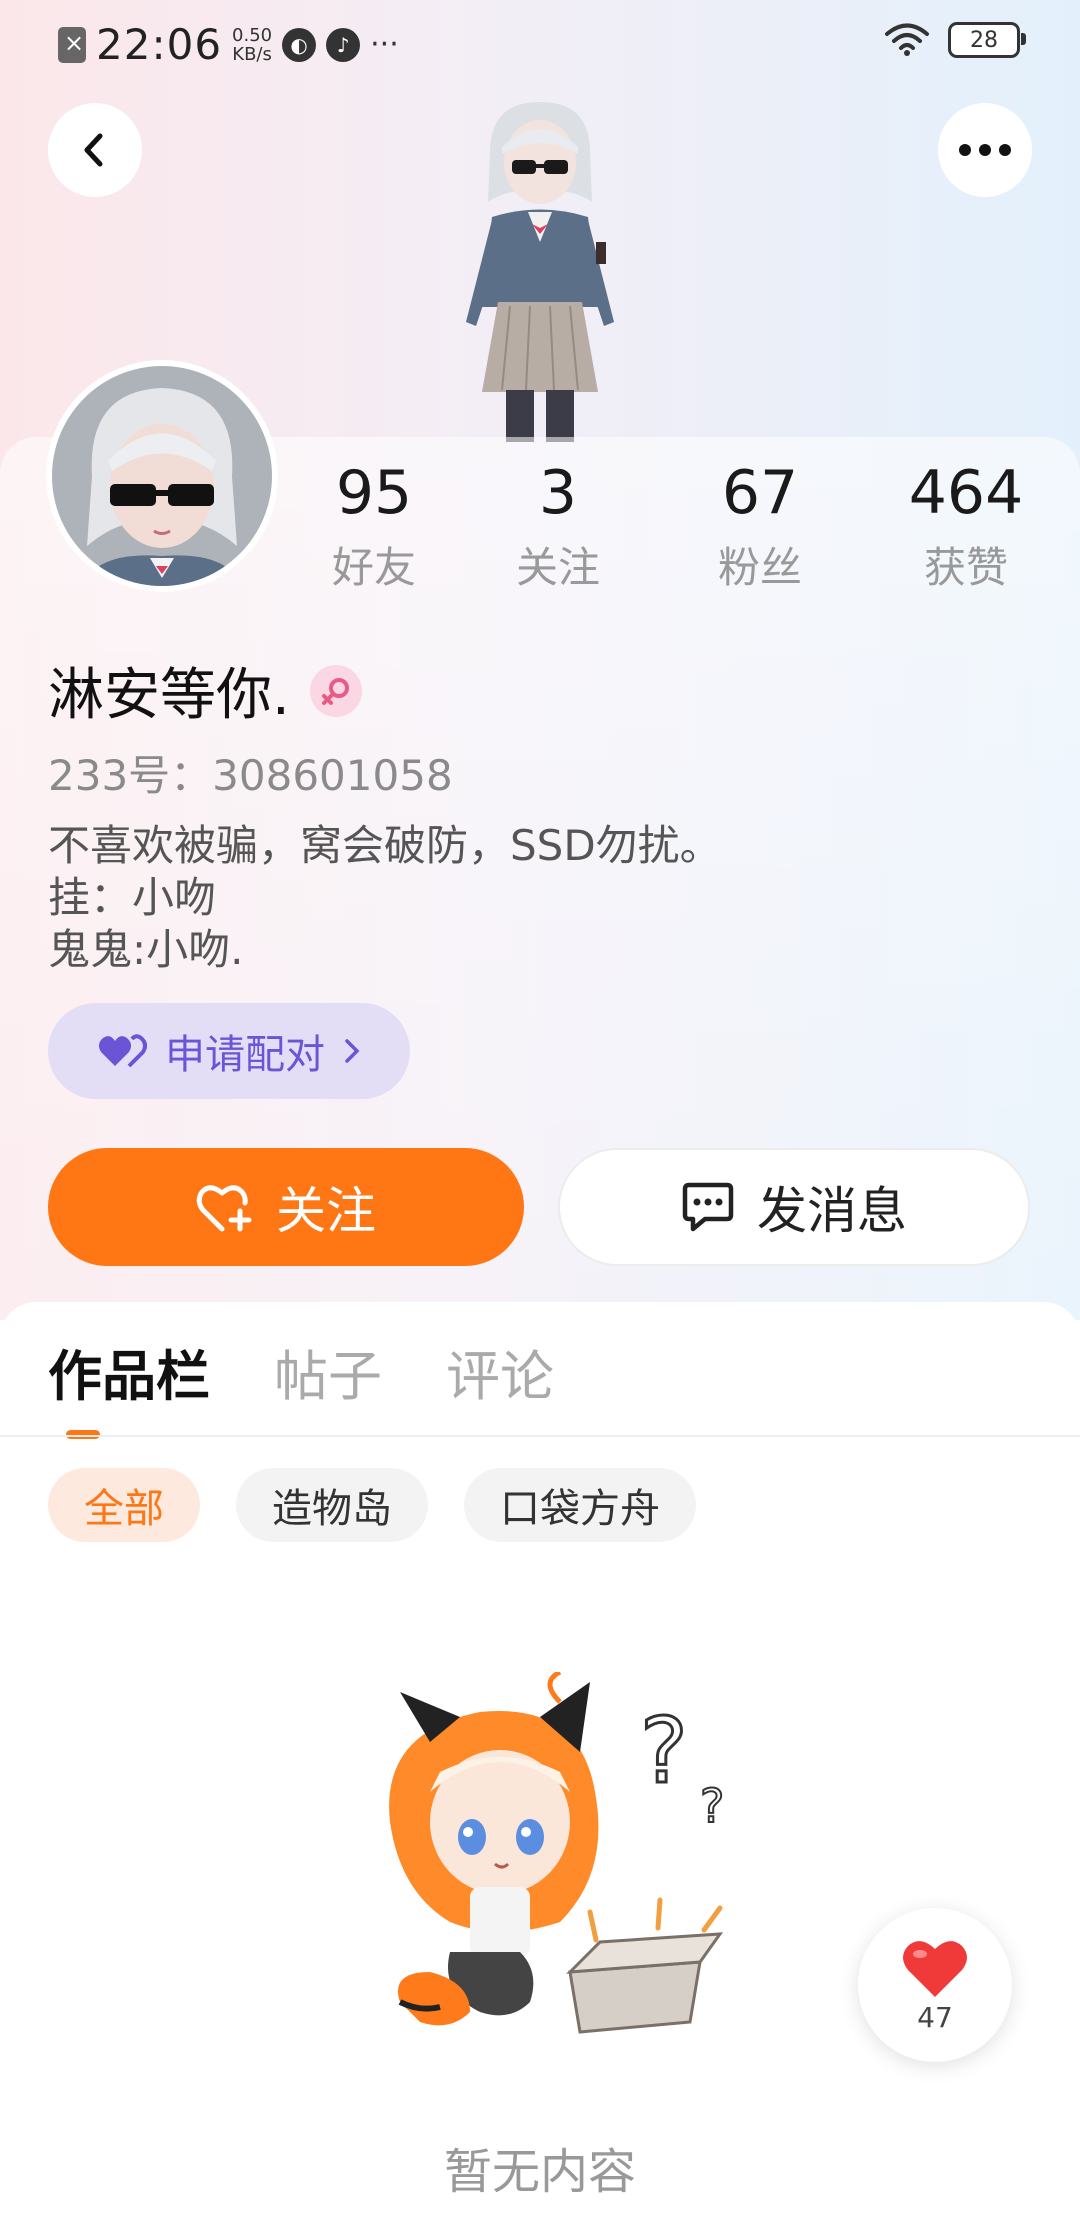  What do you see at coordinates (966, 493) in the screenshot?
I see `stat-value: 464` at bounding box center [966, 493].